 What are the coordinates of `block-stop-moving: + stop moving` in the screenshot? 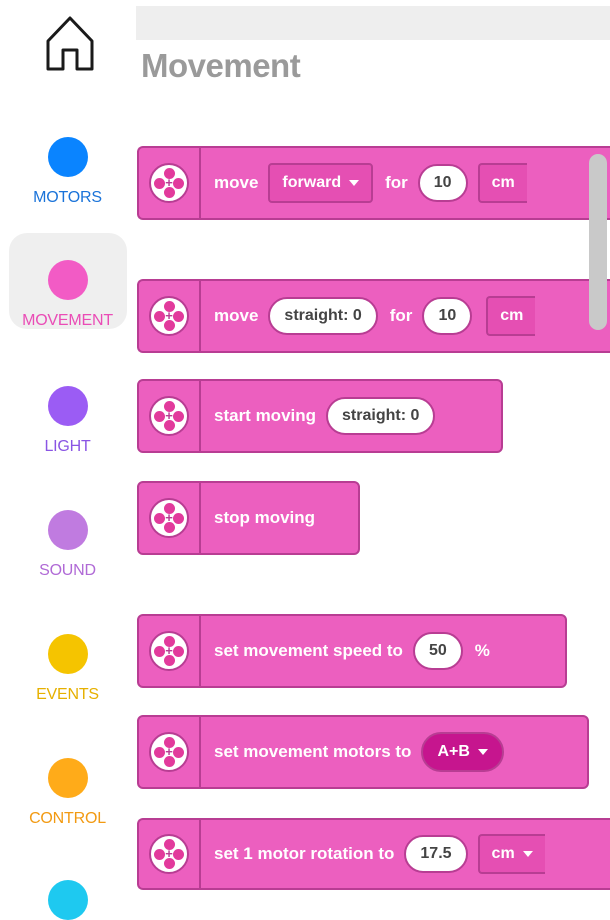 It's located at (248, 518).